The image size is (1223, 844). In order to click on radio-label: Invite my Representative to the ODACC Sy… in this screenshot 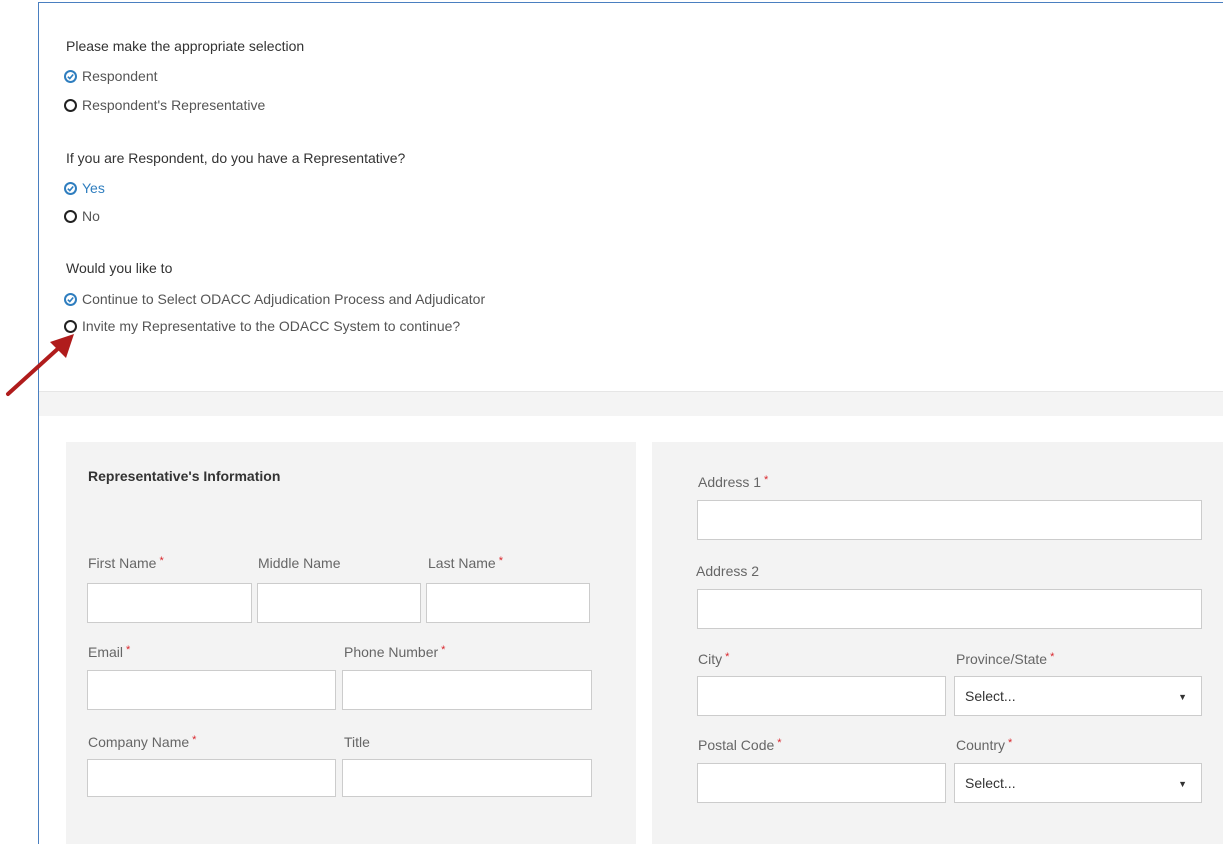, I will do `click(271, 326)`.